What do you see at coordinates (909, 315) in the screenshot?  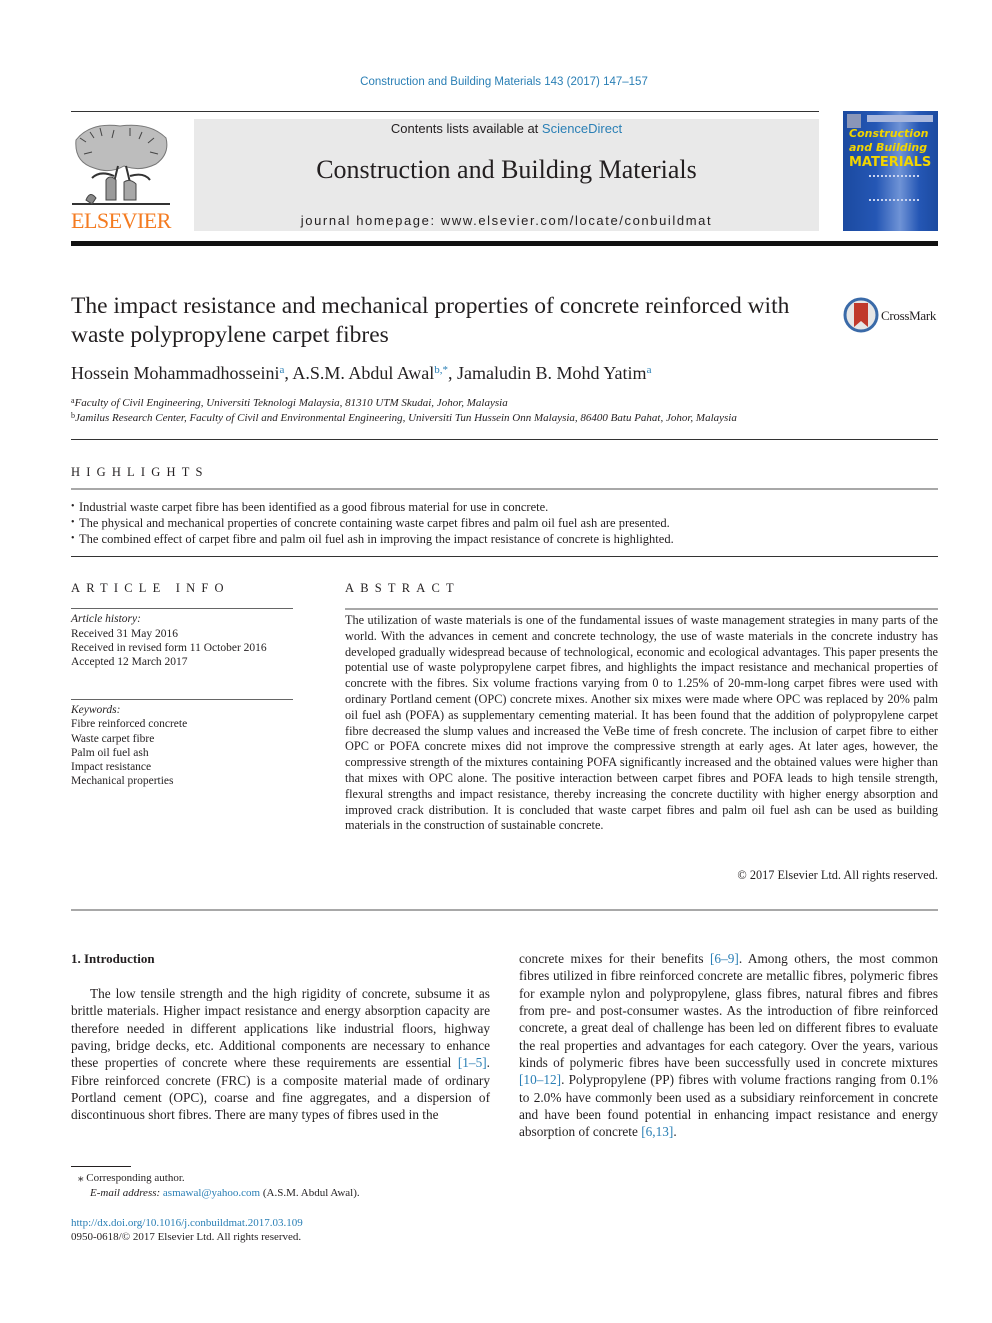 I see `crossmark-label: CrossMark` at bounding box center [909, 315].